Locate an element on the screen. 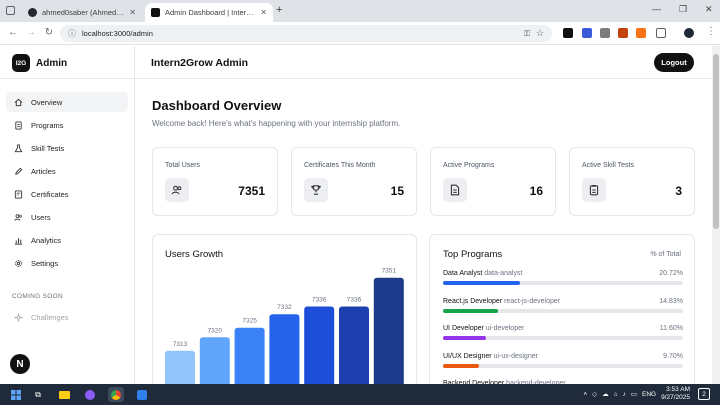 This screenshot has height=405, width=720. bar-data-label: 7351 is located at coordinates (389, 271).